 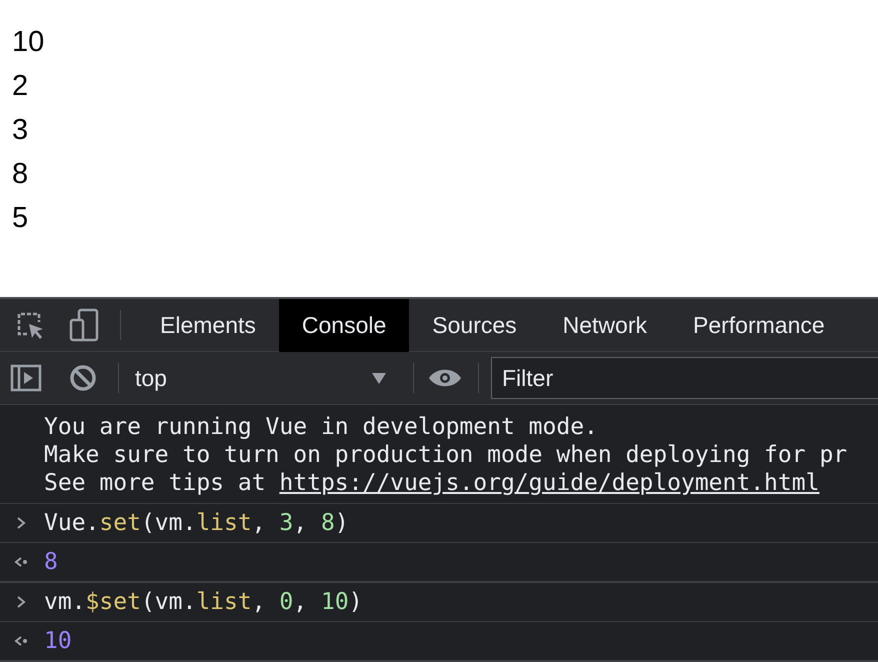 I want to click on device-toolbar-button, so click(x=84, y=325).